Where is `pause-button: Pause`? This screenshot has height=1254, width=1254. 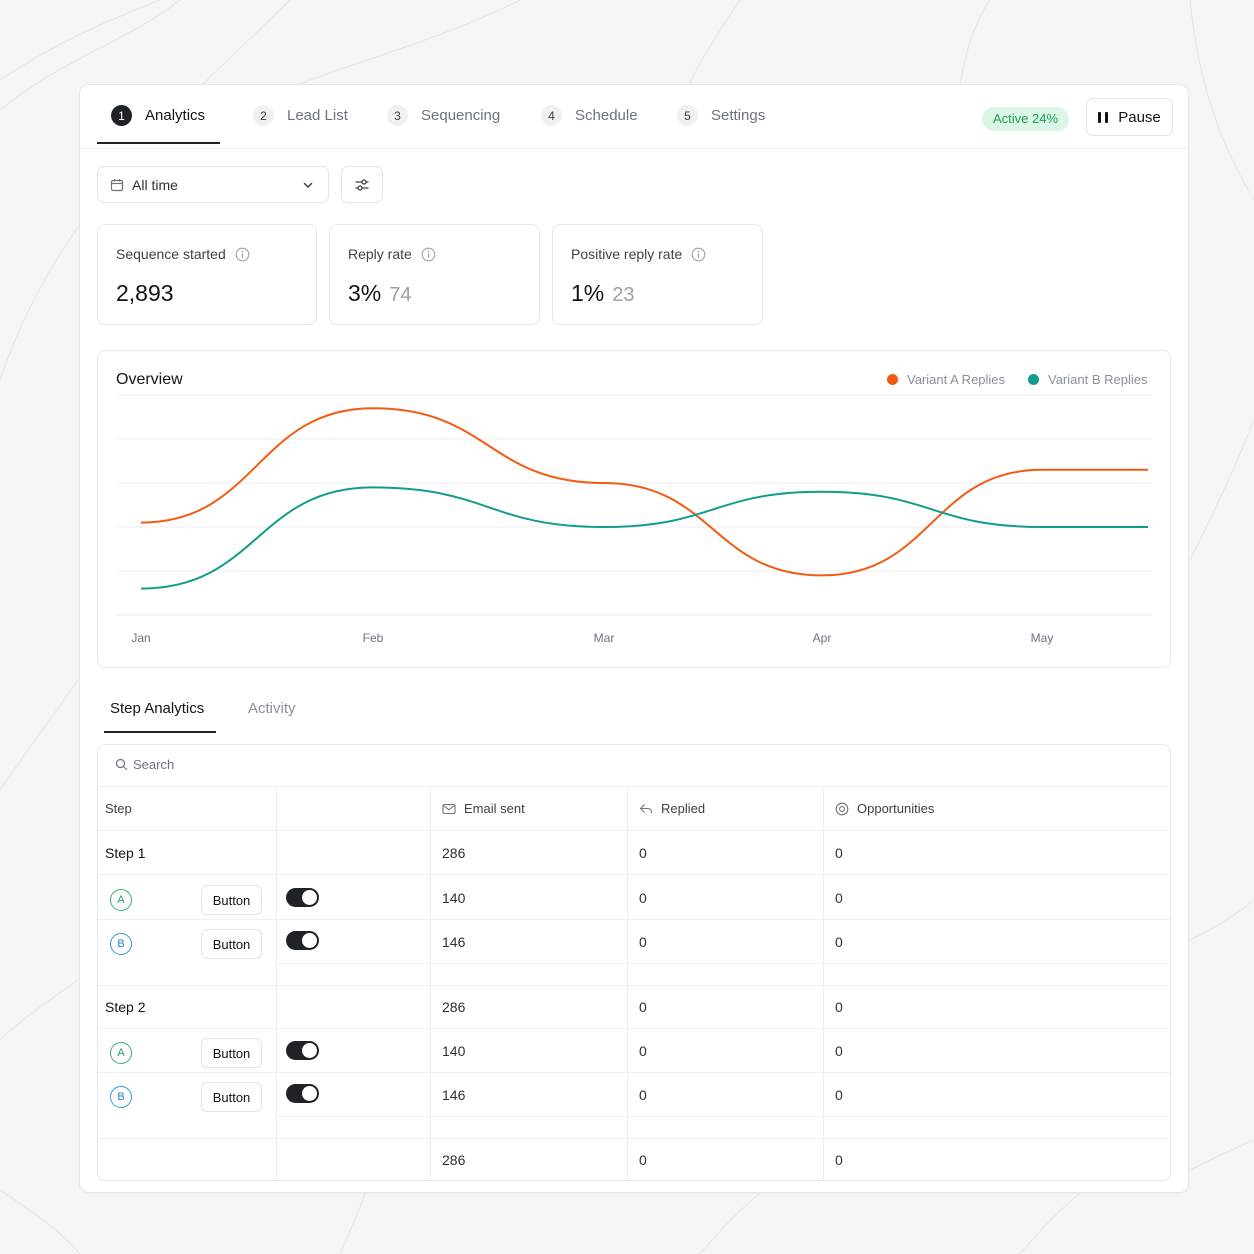
pause-button: Pause is located at coordinates (1129, 117).